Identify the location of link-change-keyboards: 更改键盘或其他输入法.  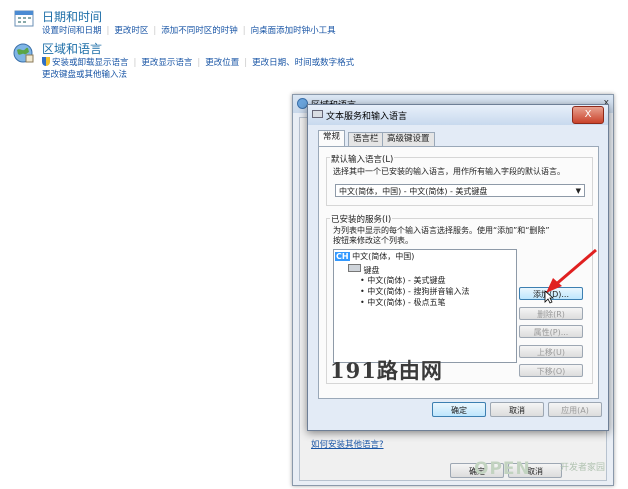
(84, 75).